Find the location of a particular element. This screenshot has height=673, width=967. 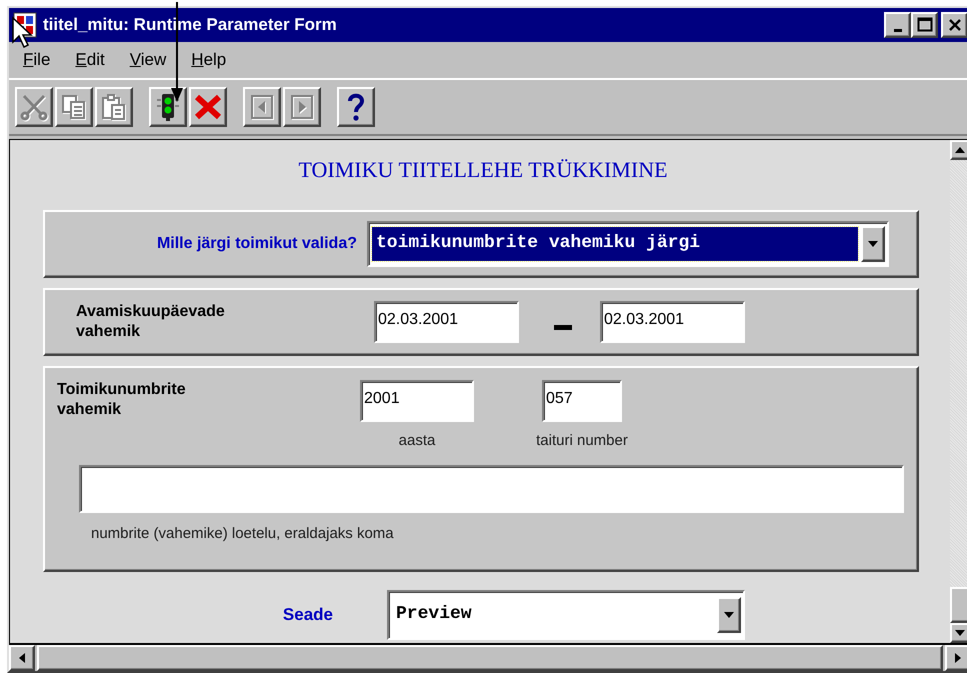

maximize-button is located at coordinates (924, 25).